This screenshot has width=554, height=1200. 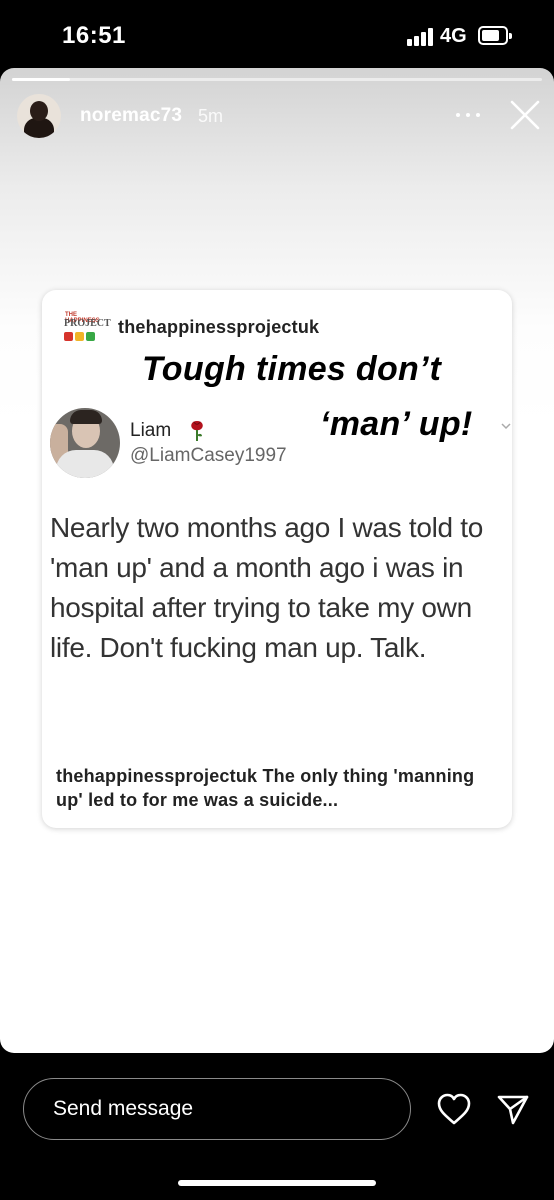 What do you see at coordinates (277, 79) in the screenshot?
I see `story-progress-bar` at bounding box center [277, 79].